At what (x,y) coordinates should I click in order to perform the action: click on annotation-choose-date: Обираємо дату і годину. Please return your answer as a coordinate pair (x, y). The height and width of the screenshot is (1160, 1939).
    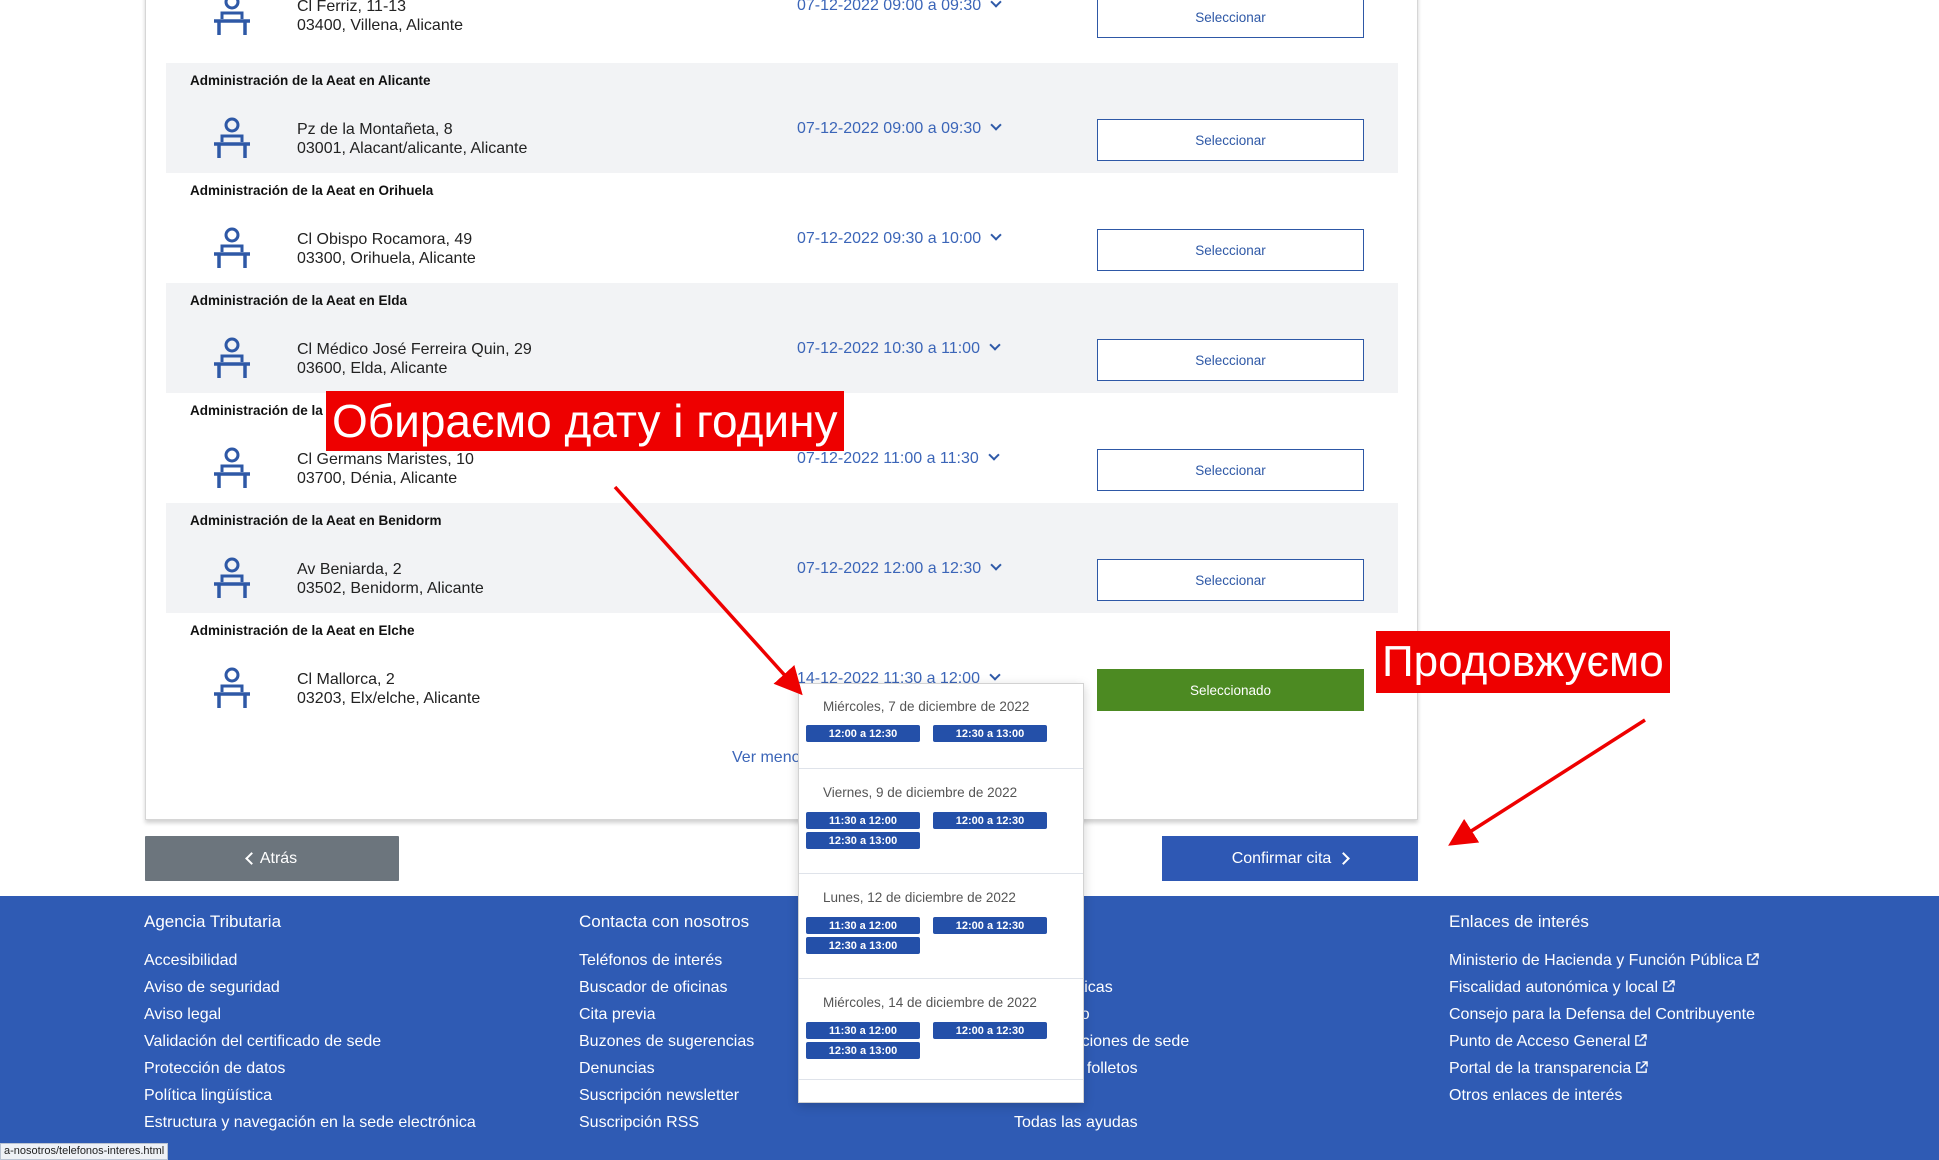
    Looking at the image, I should click on (585, 421).